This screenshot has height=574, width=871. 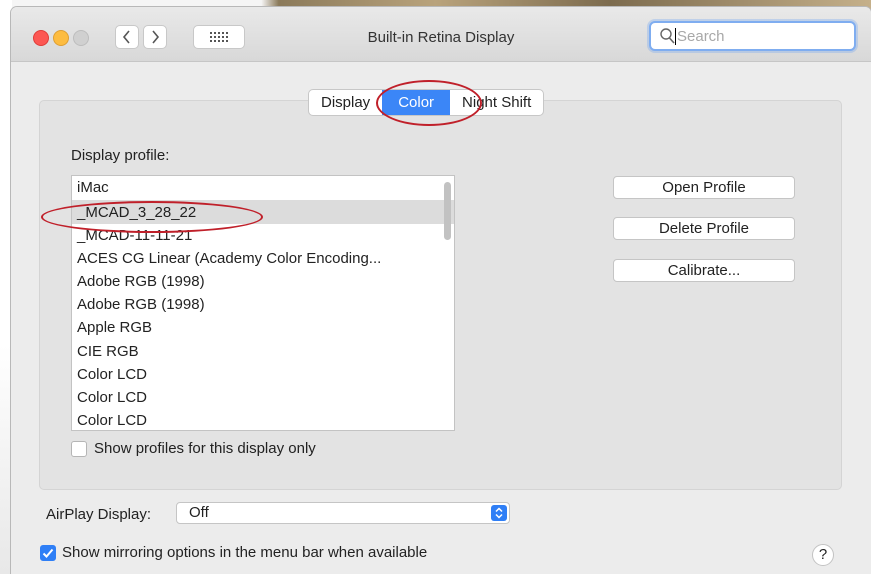 What do you see at coordinates (701, 36) in the screenshot?
I see `search-placeholder: Search` at bounding box center [701, 36].